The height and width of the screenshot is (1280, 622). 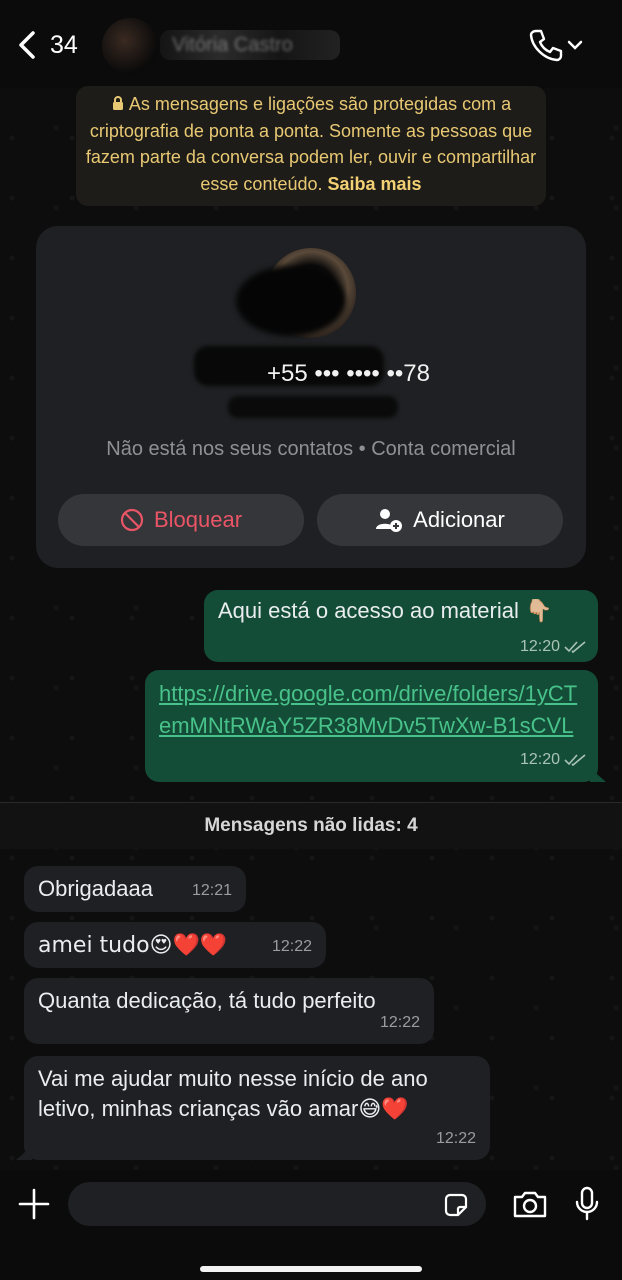 I want to click on phone-number: +55 ••• •••• ••78, so click(x=348, y=373).